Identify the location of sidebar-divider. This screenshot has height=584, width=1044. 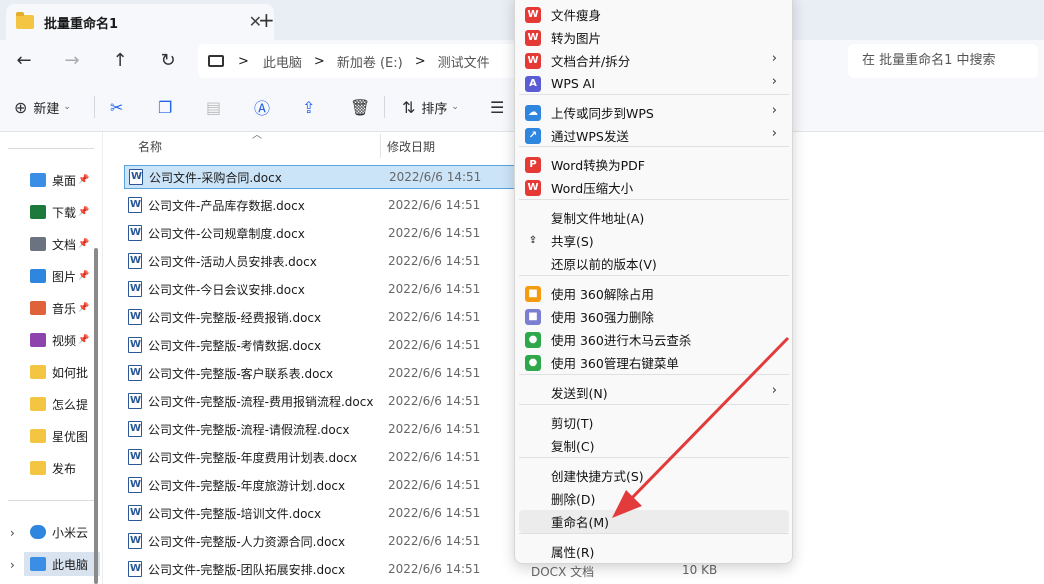
(51, 500).